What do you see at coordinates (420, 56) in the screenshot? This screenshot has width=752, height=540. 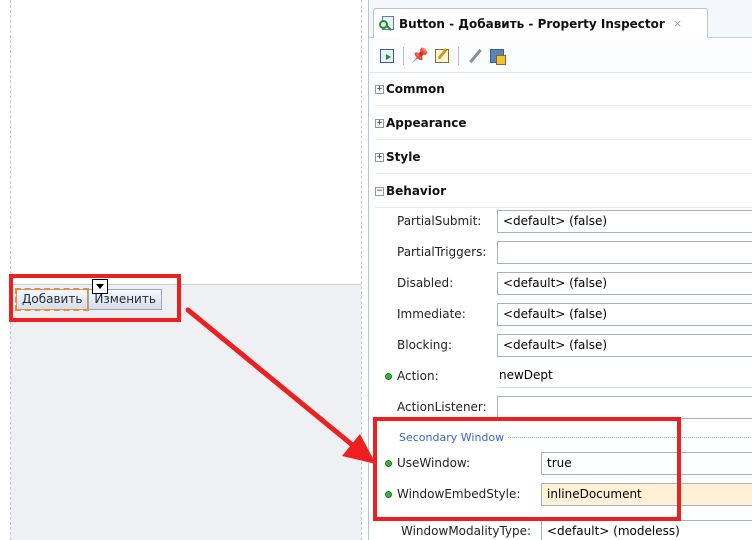 I see `pin-icon: 📌` at bounding box center [420, 56].